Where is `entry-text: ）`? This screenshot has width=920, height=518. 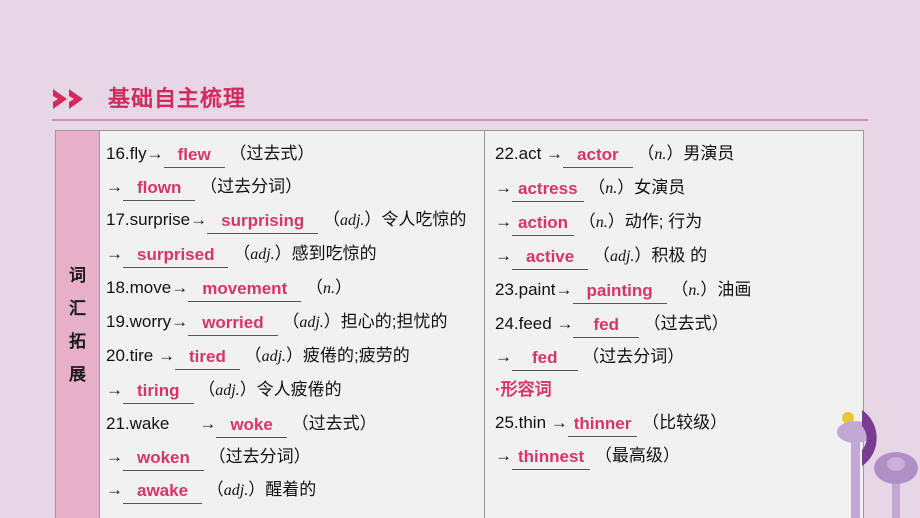 entry-text: ） is located at coordinates (343, 287).